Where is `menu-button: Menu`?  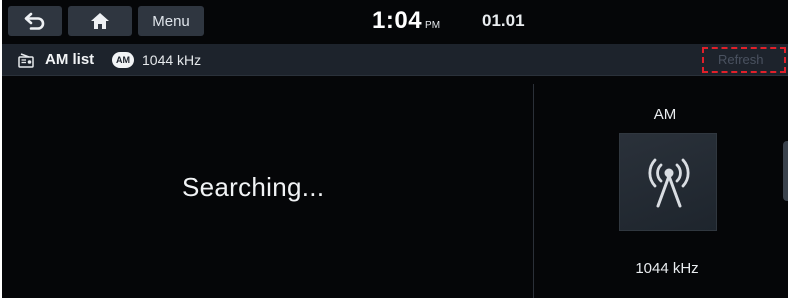
menu-button: Menu is located at coordinates (171, 21).